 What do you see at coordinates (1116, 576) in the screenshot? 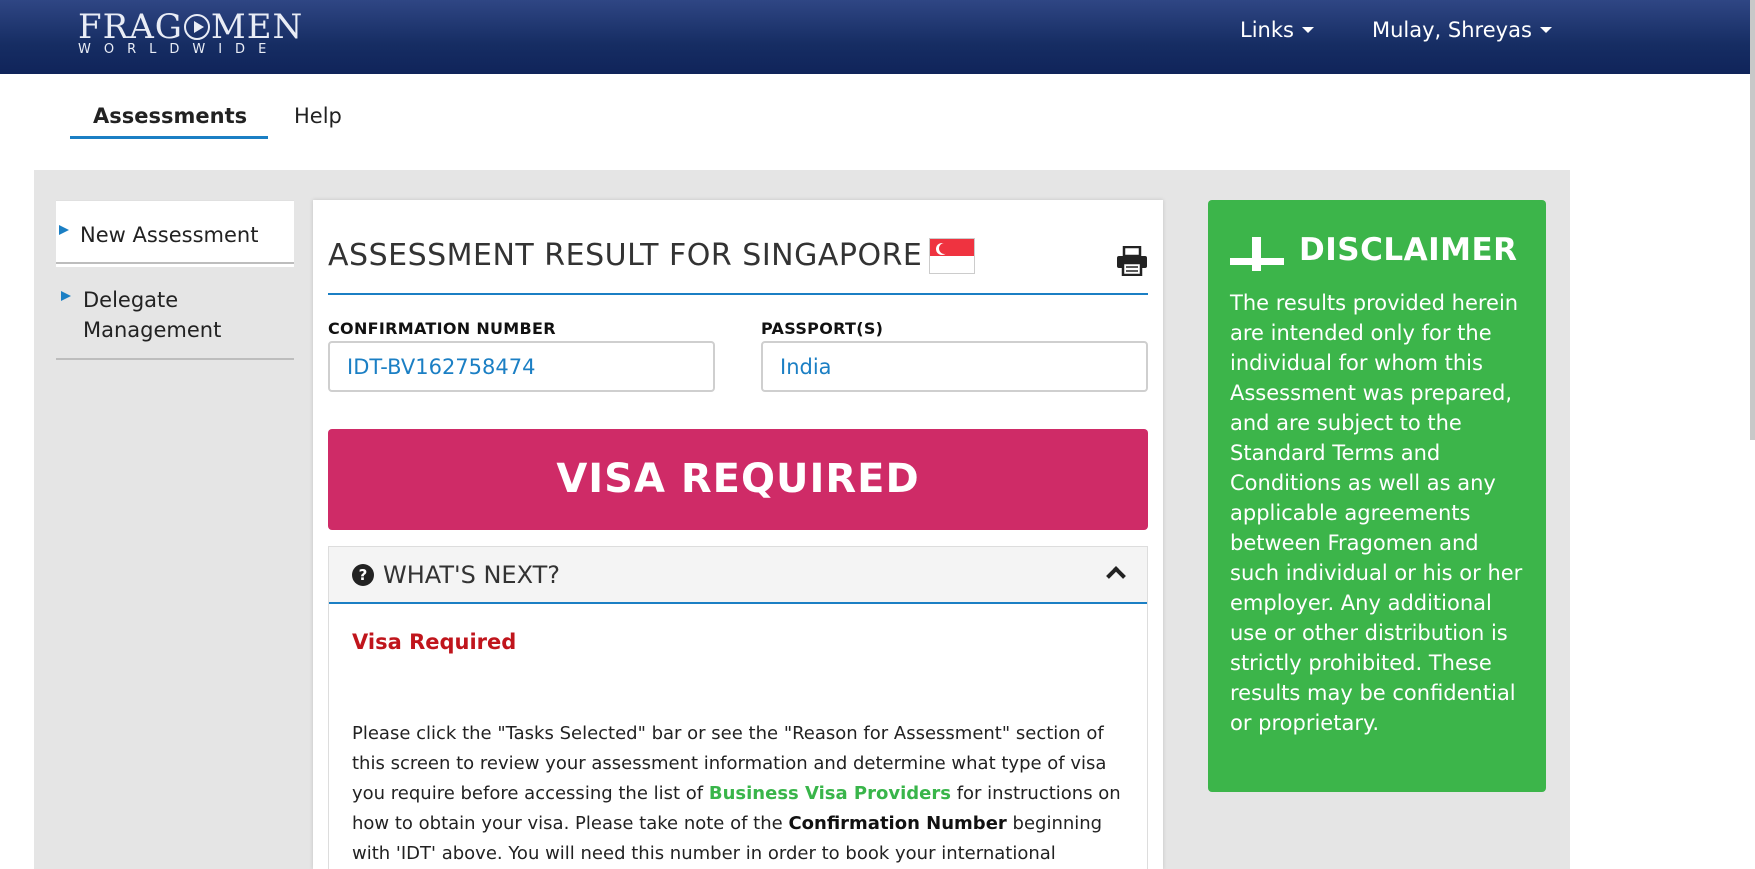
I see `chevron-up-icon` at bounding box center [1116, 576].